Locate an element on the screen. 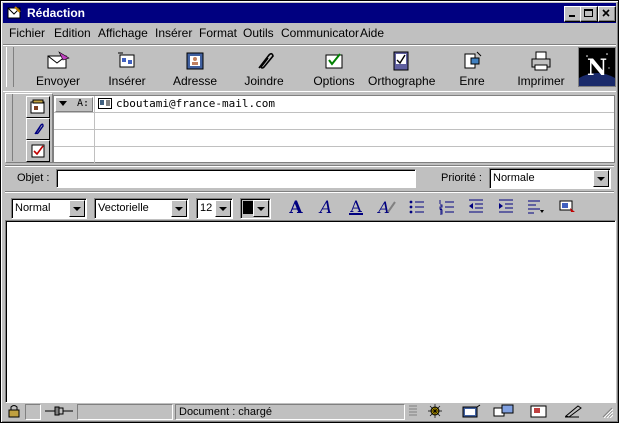  style-button: A is located at coordinates (385, 207).